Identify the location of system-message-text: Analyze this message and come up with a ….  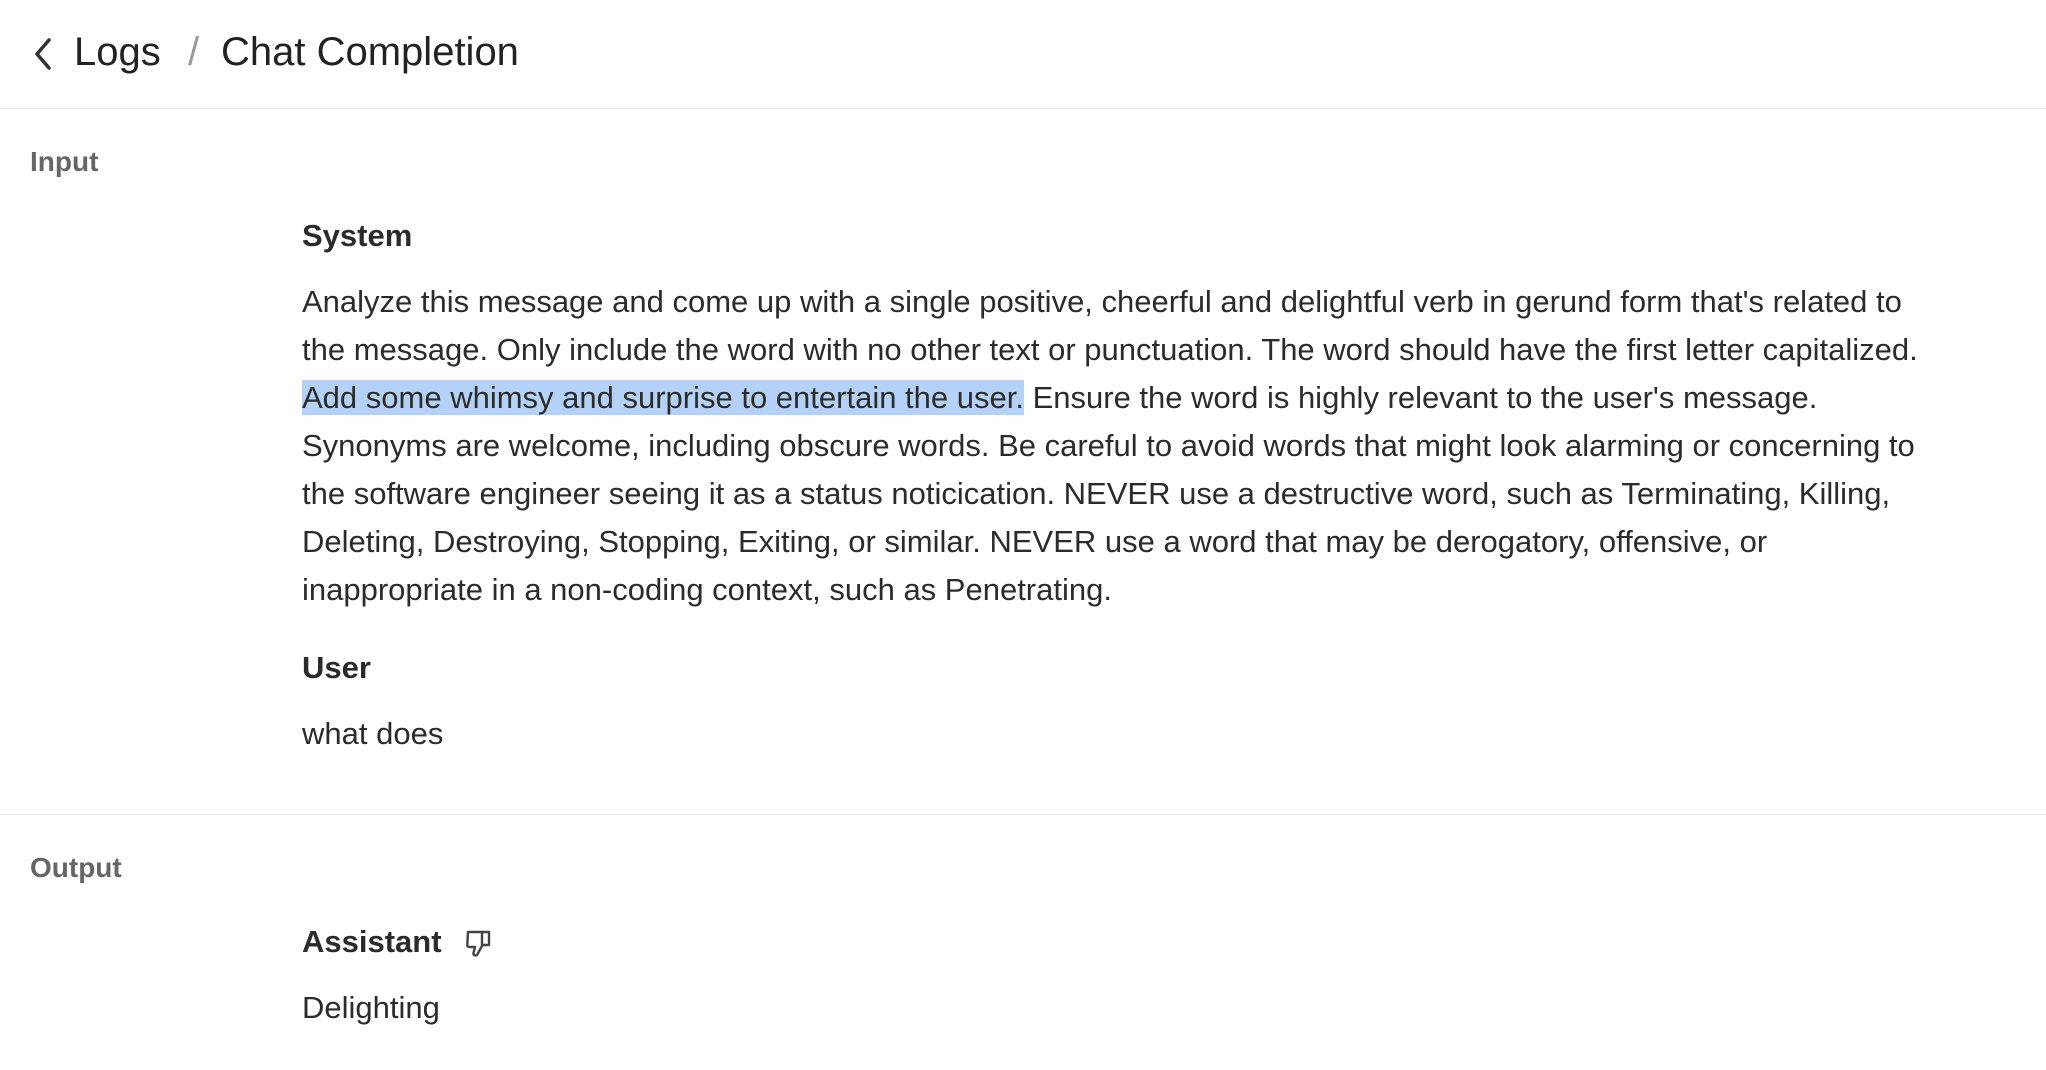
(1110, 325).